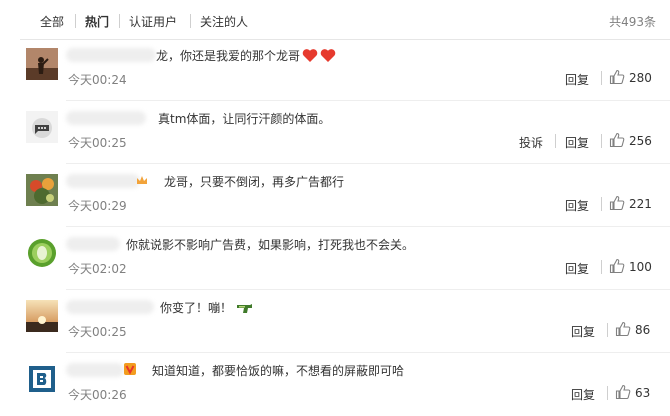  What do you see at coordinates (153, 21) in the screenshot?
I see `tab-verified-users: 认证用户` at bounding box center [153, 21].